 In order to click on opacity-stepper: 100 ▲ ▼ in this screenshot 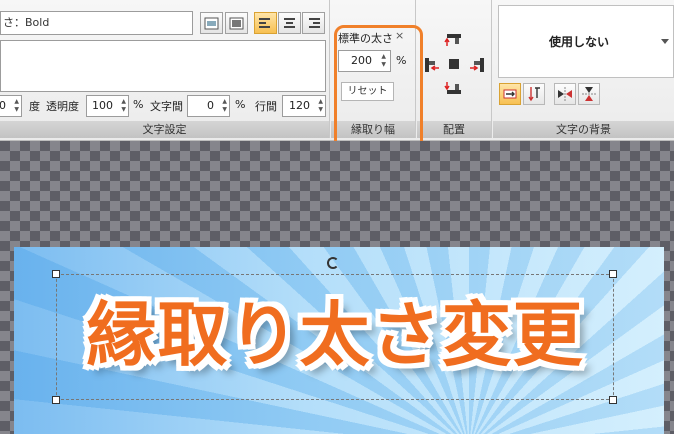, I will do `click(107, 106)`.